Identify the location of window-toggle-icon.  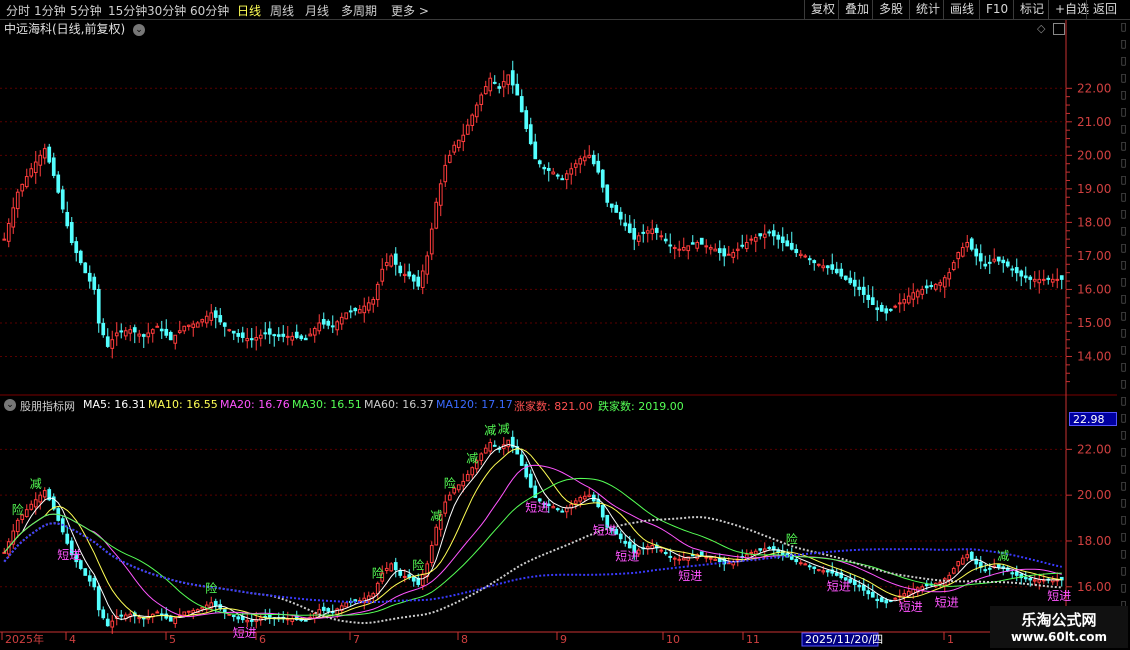
(1059, 29).